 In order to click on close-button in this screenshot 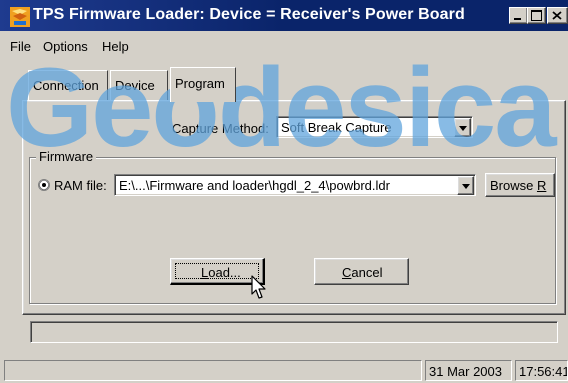, I will do `click(557, 15)`.